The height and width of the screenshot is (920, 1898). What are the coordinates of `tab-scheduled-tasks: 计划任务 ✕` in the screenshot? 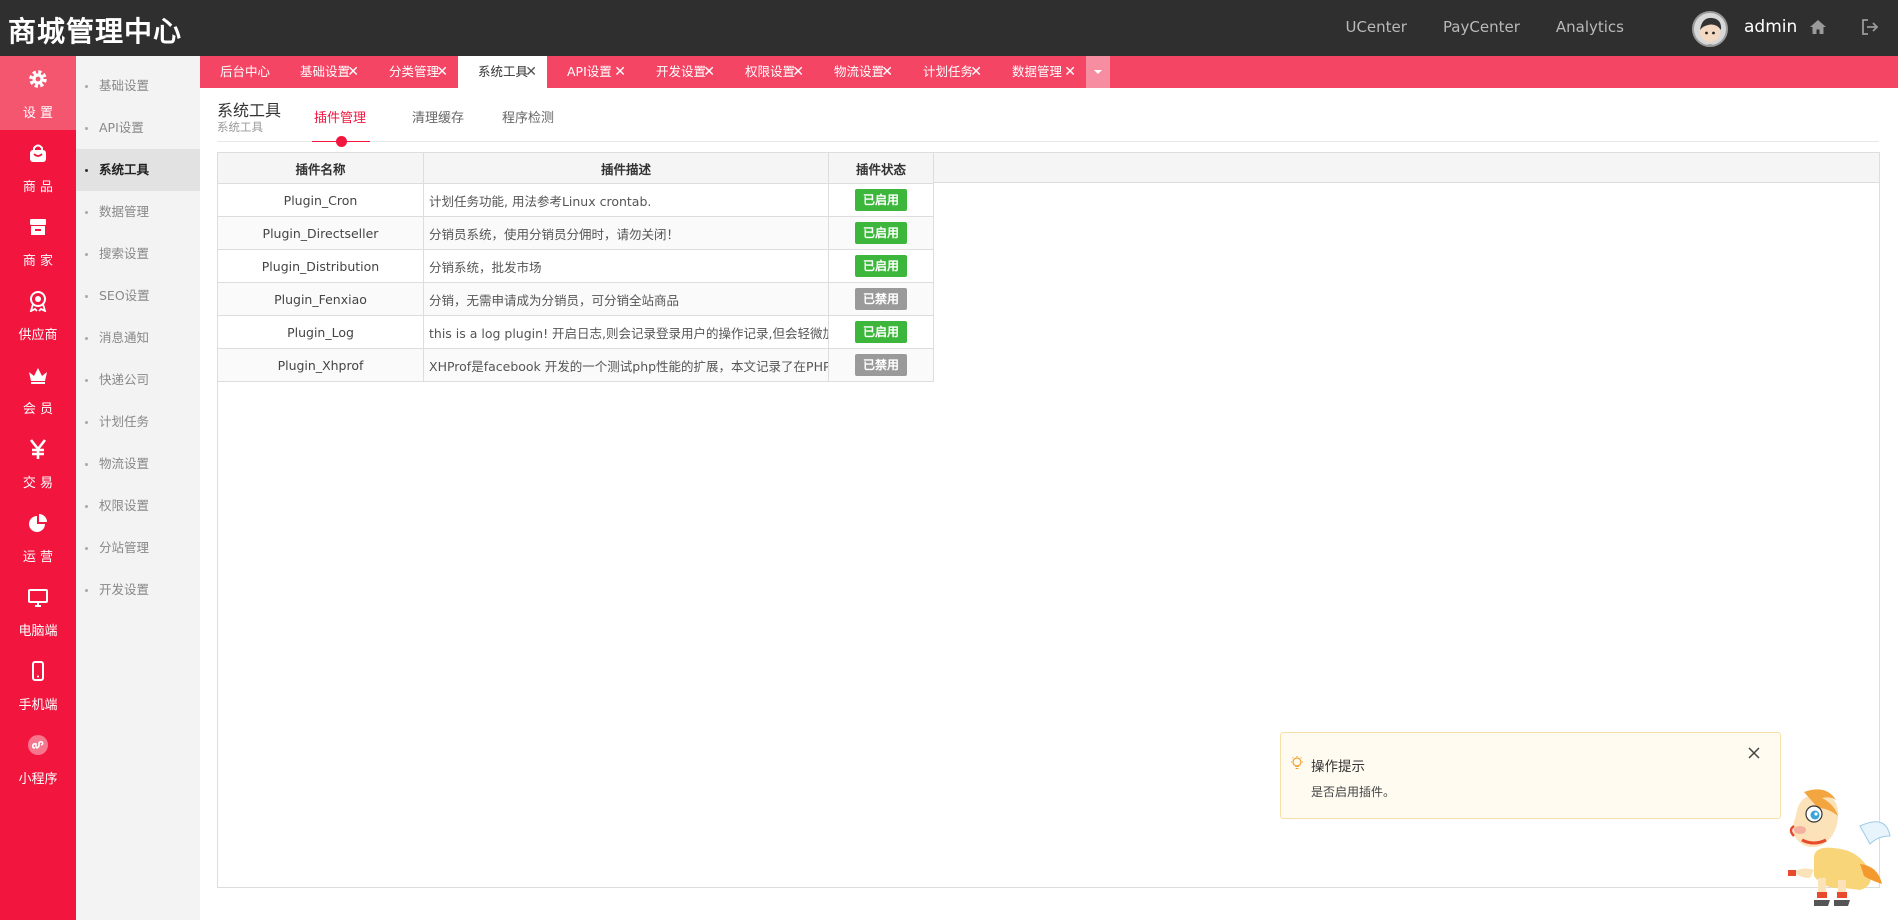 It's located at (947, 72).